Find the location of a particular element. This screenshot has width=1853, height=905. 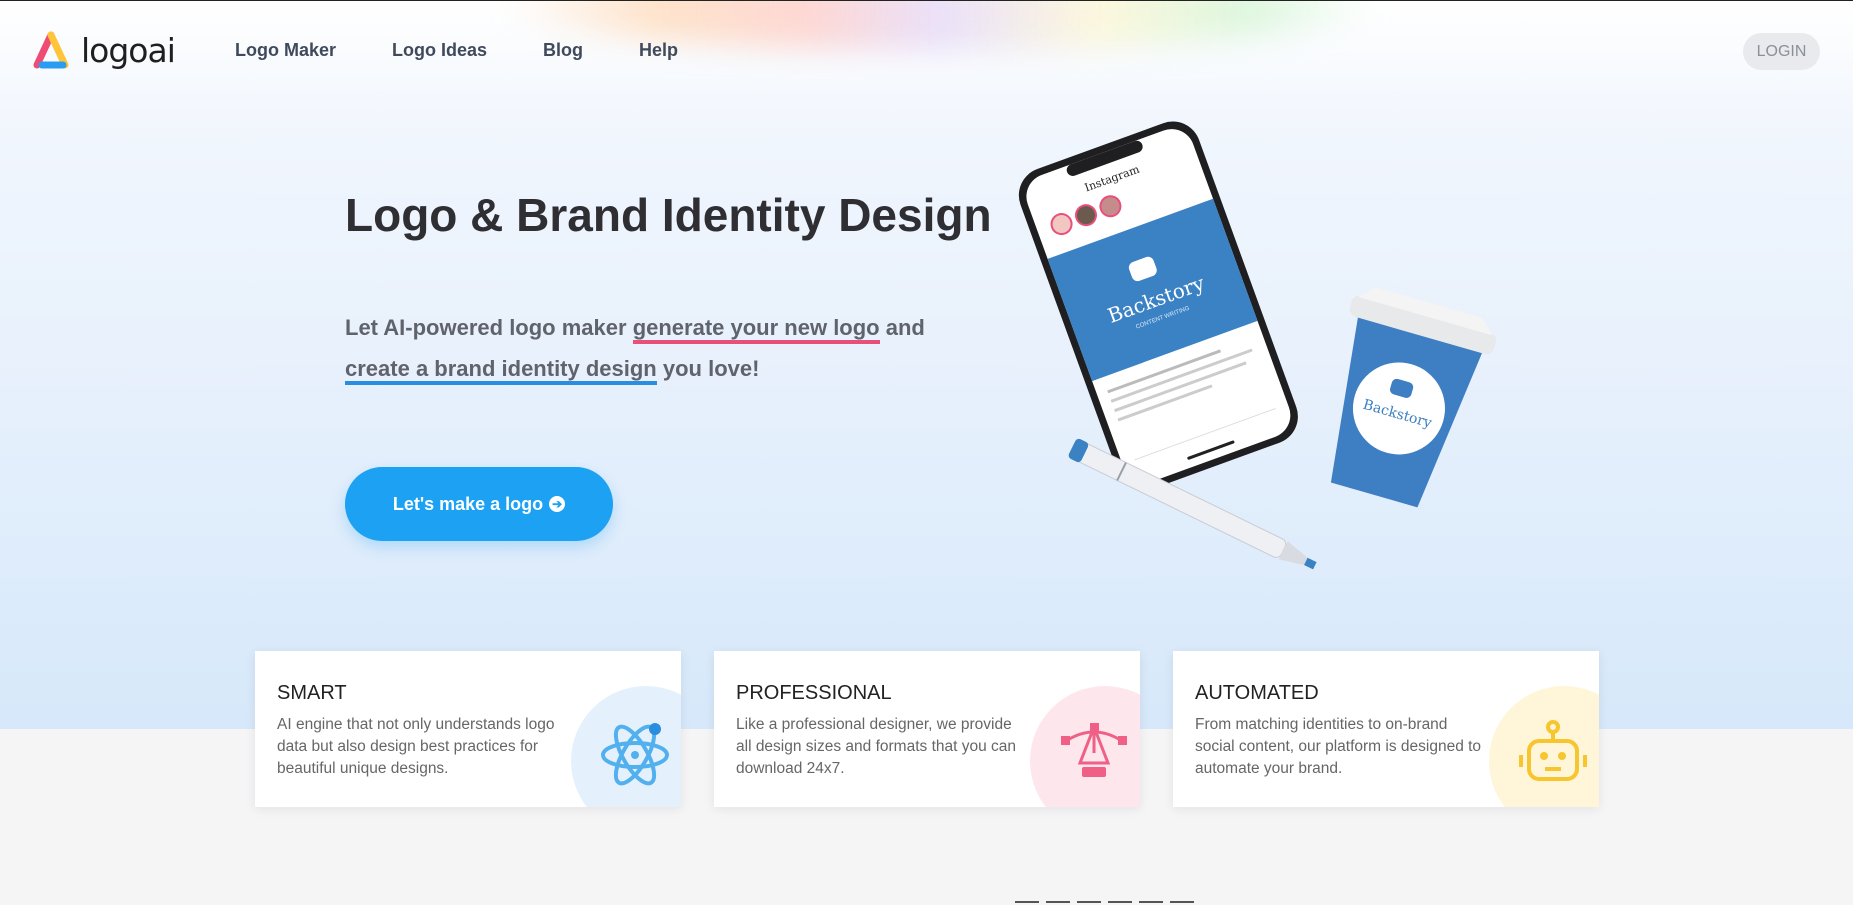

main-nav: Logo Maker Logo Ideas Blog Help is located at coordinates (456, 50).